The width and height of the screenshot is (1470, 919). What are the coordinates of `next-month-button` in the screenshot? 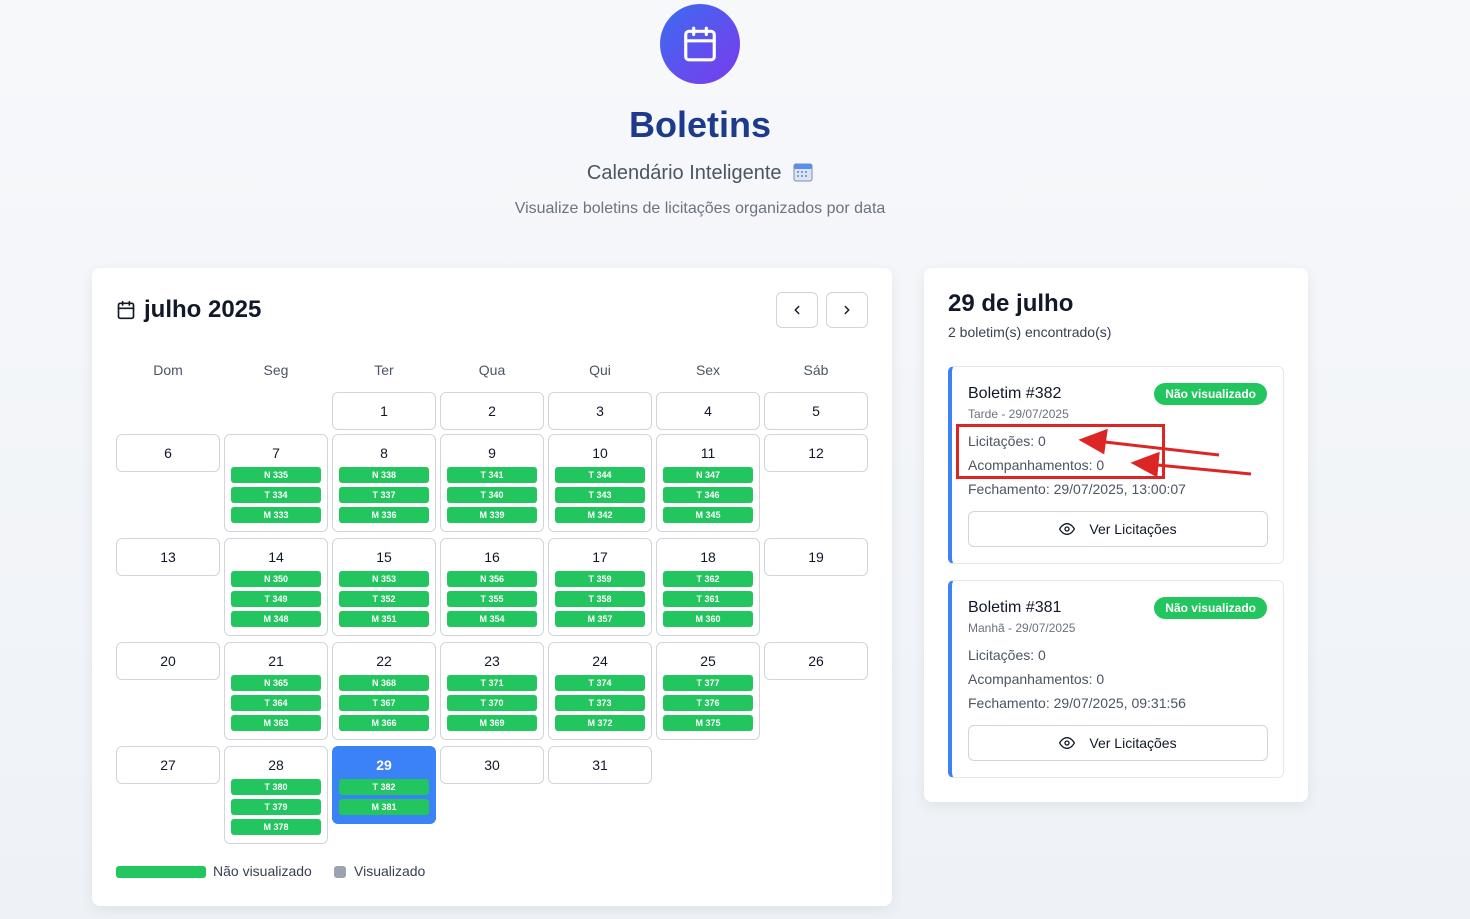 It's located at (847, 310).